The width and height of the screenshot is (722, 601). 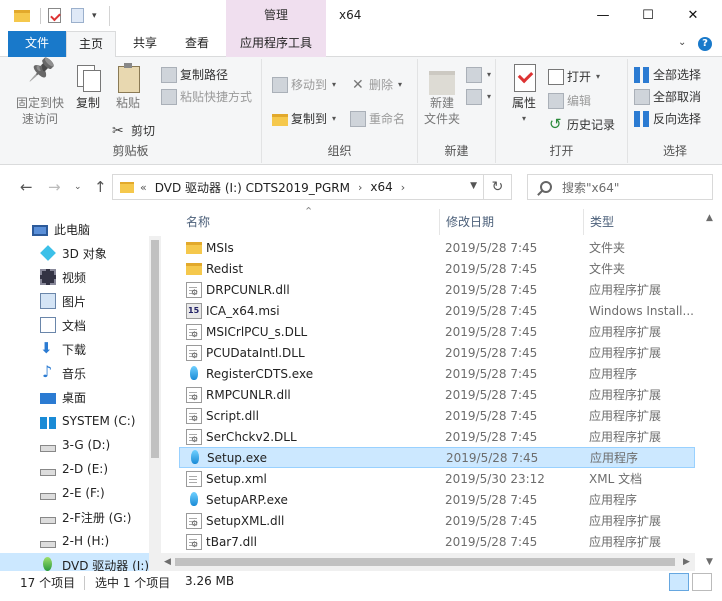 I want to click on nav-item: 3D 对象, so click(x=75, y=253).